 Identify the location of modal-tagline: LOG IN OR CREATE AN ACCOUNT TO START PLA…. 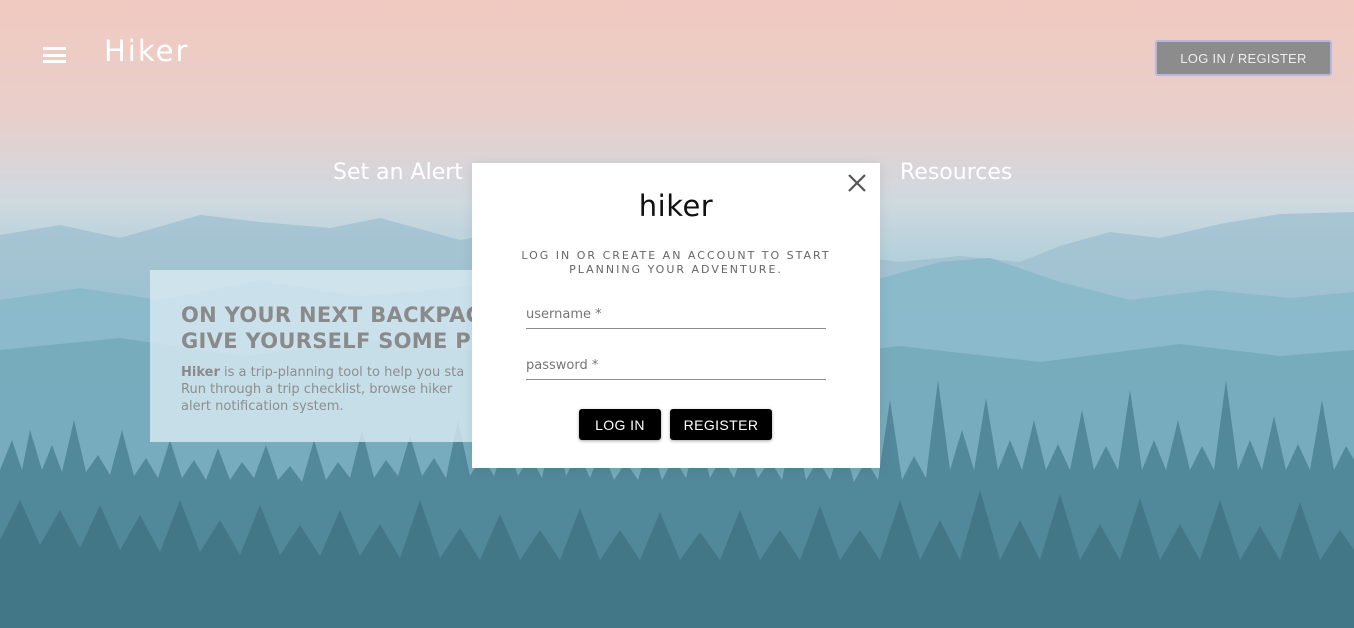
(676, 262).